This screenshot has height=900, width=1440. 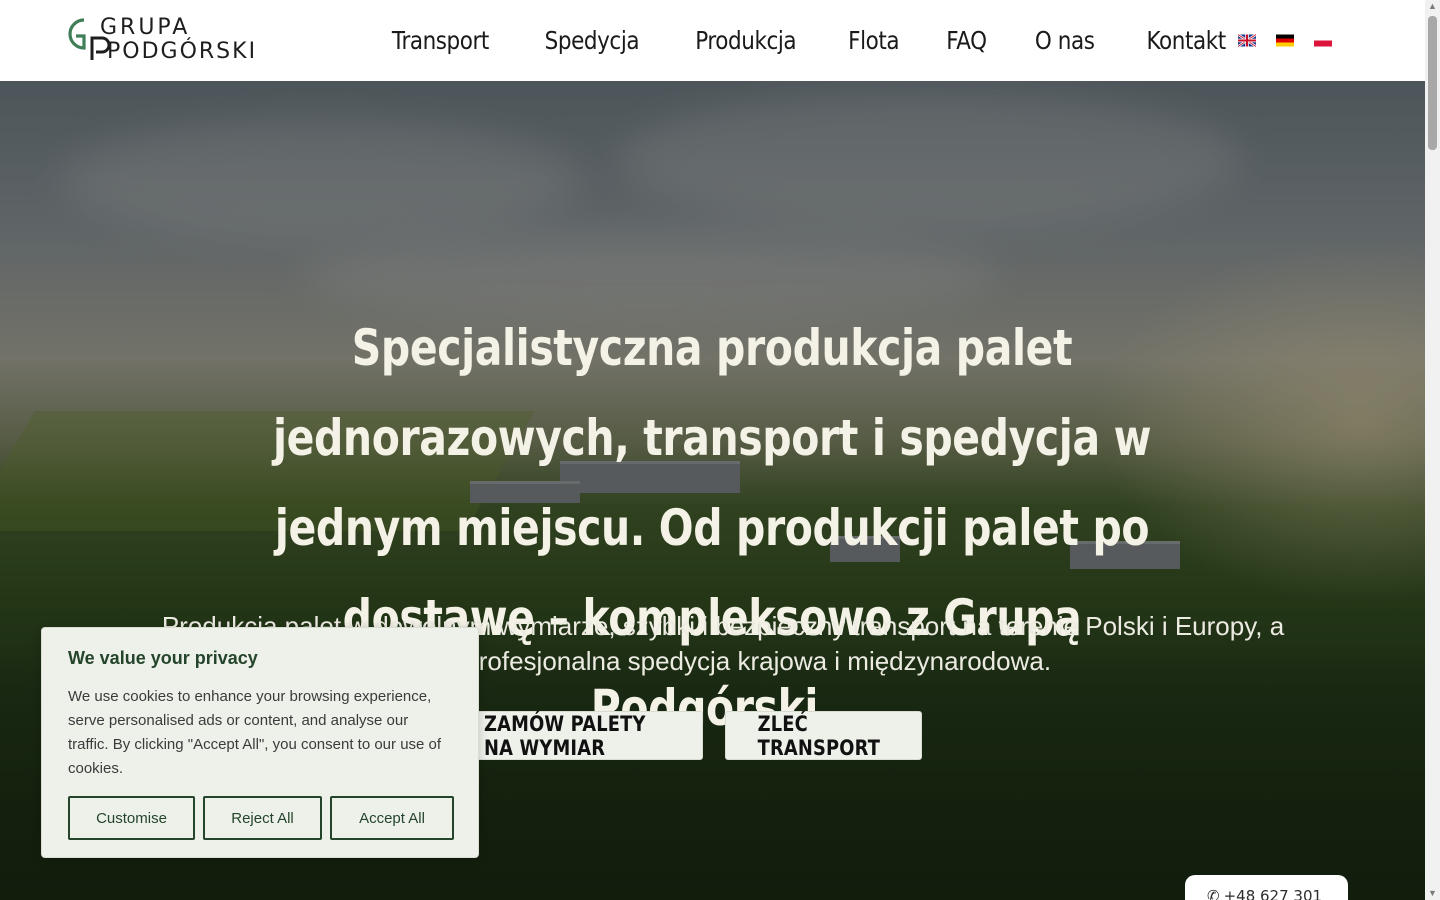 I want to click on nav-item-o-nas: O nas, so click(x=1065, y=40).